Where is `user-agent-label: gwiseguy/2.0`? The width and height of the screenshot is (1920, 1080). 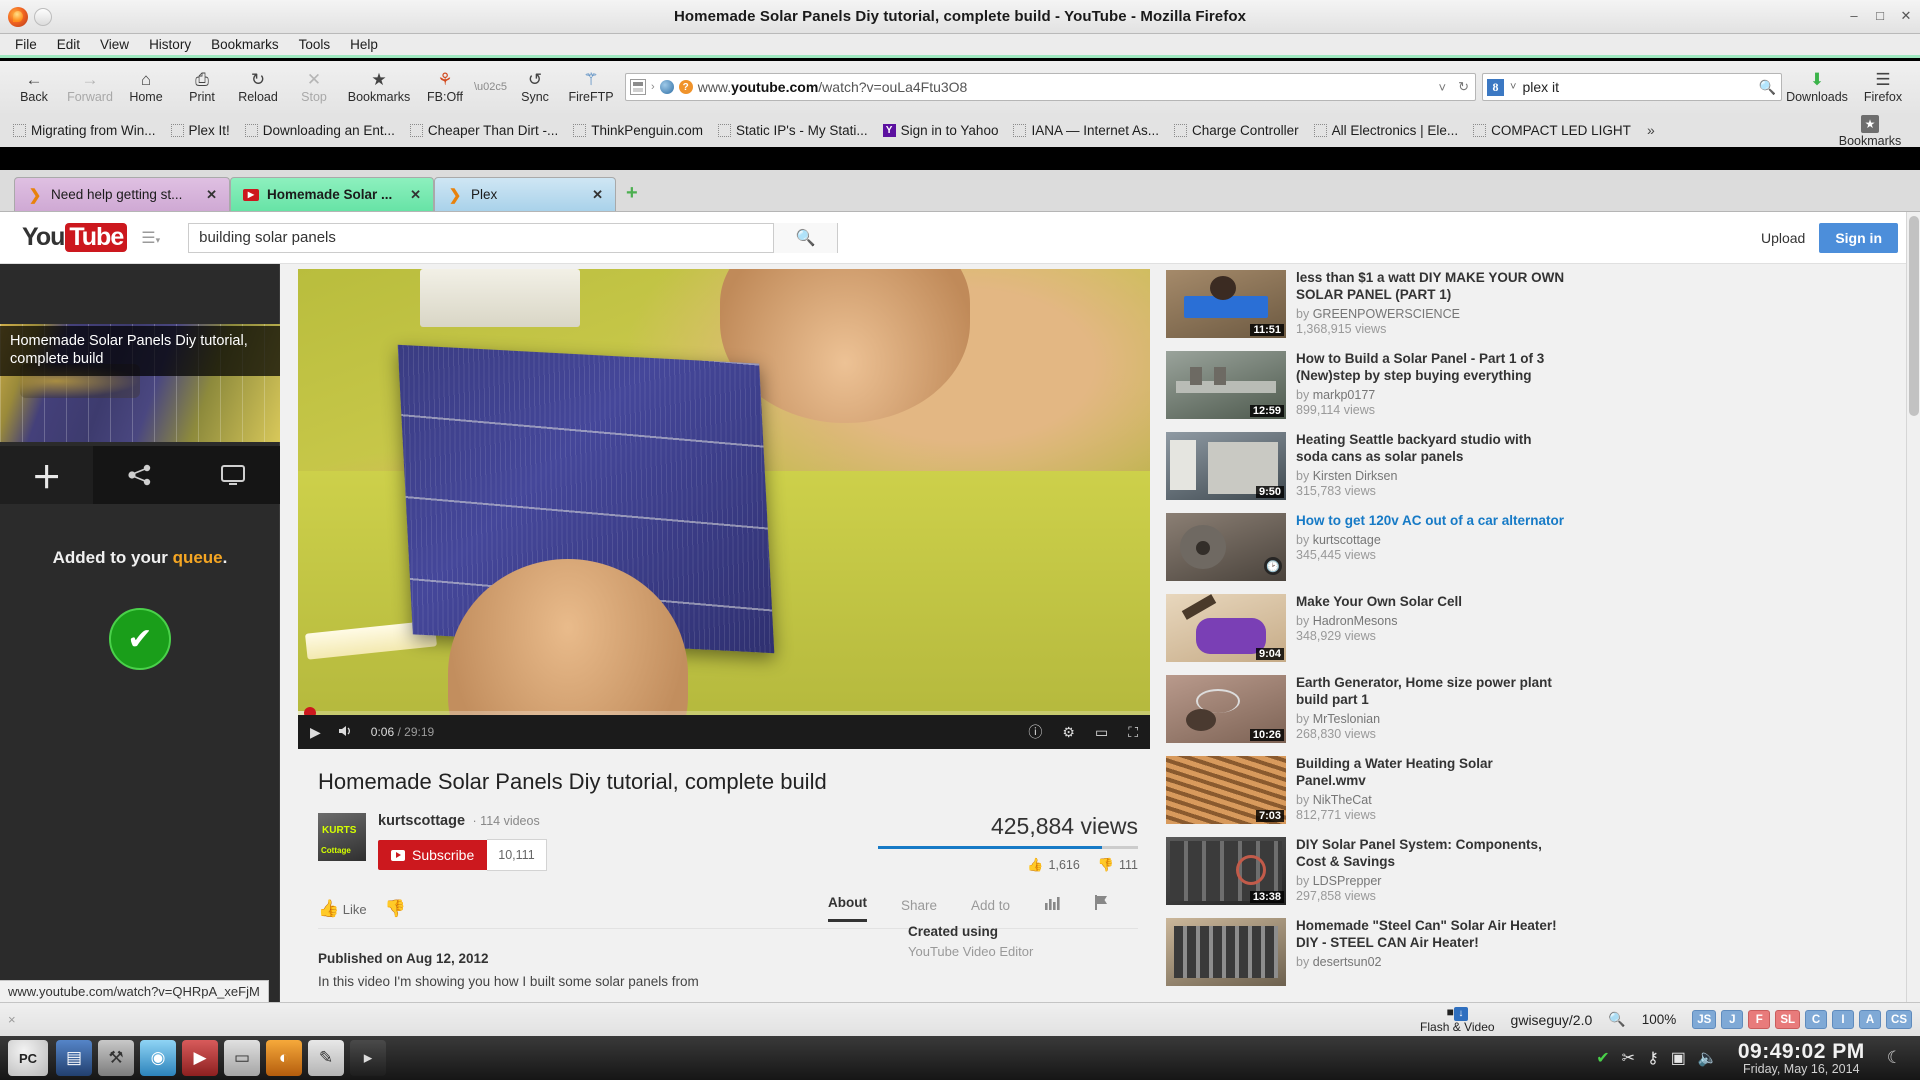
user-agent-label: gwiseguy/2.0 is located at coordinates (1552, 1020).